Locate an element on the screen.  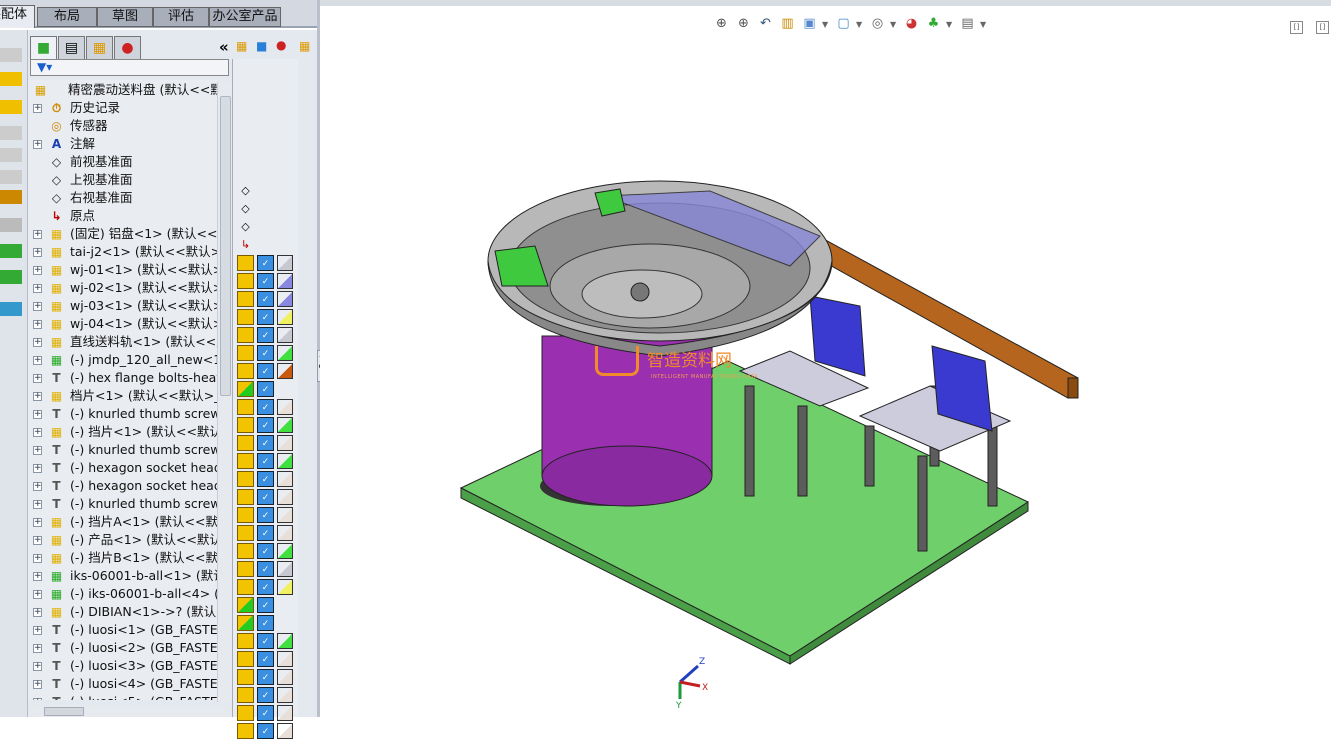
tree-item: + ▦ (-) DIBIAN<1>->? (默认< is located at coordinates (123, 612).